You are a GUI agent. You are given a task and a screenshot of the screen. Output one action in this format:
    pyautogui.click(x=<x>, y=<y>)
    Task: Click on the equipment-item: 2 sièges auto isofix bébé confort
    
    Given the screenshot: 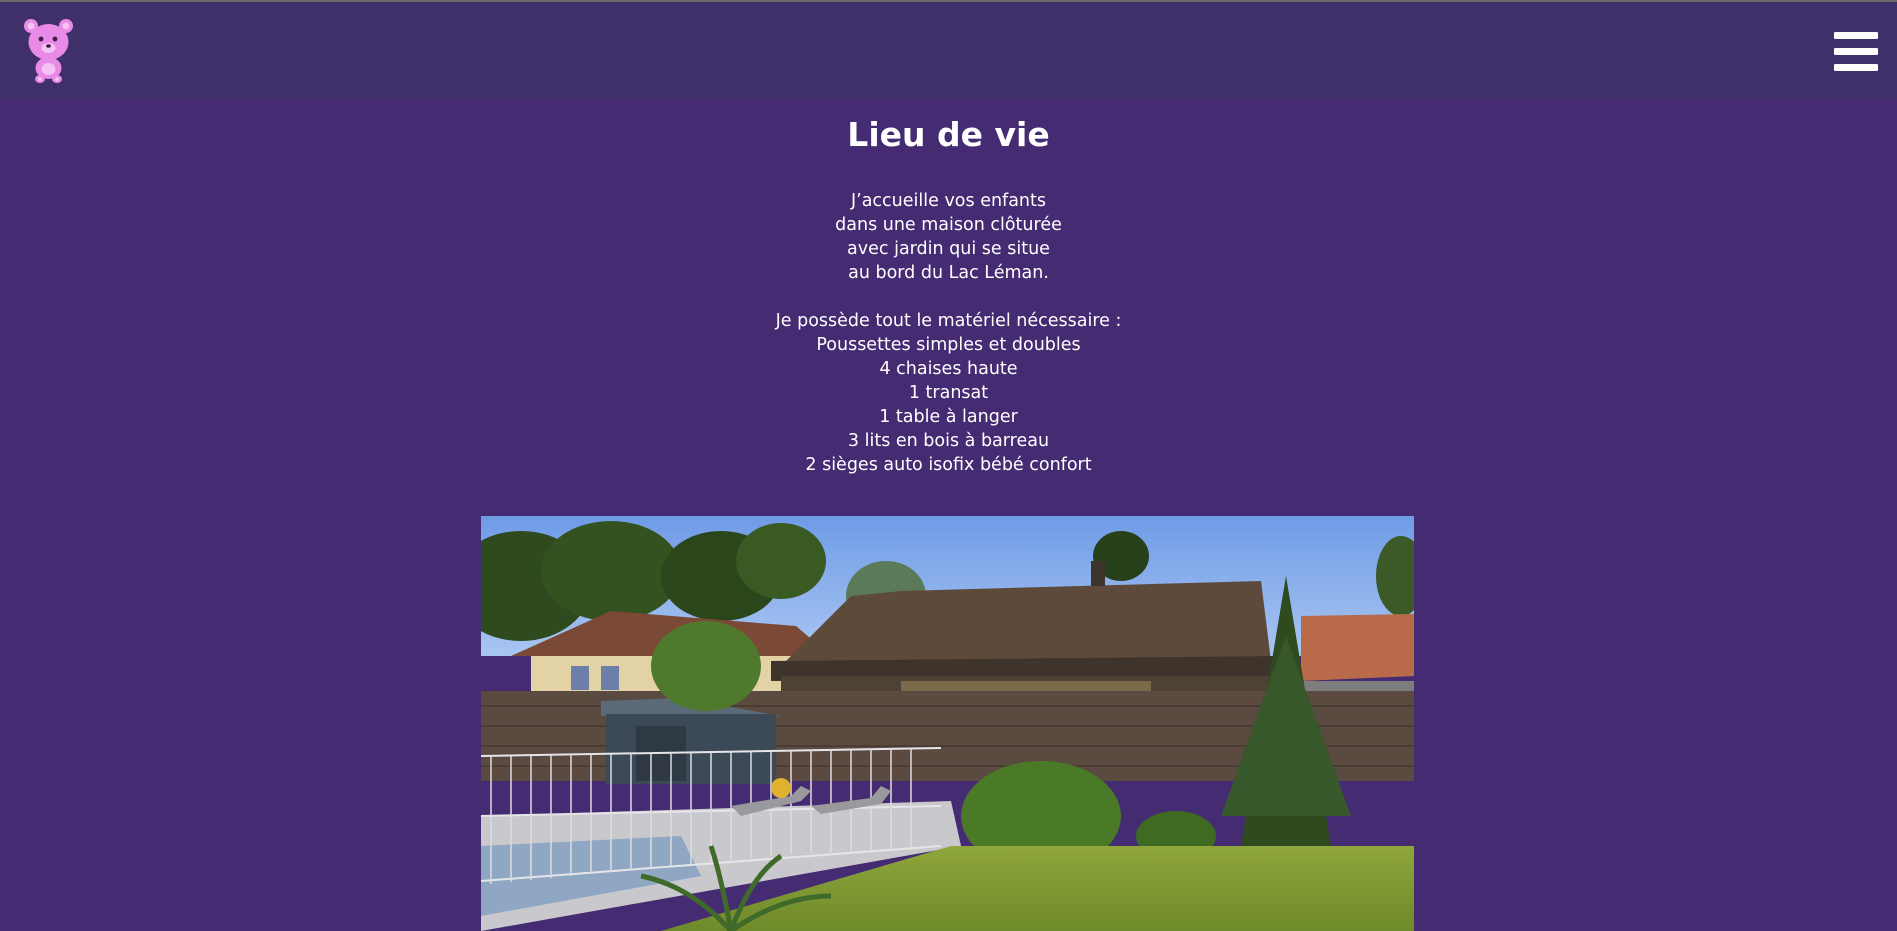 What is the action you would take?
    pyautogui.click(x=948, y=465)
    